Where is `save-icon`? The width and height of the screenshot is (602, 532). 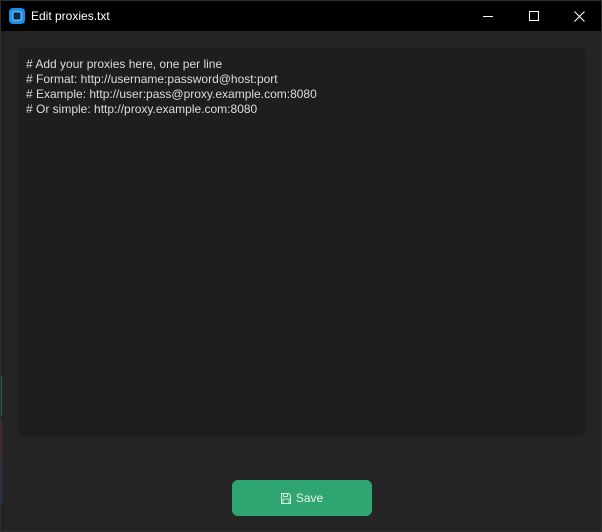
save-icon is located at coordinates (285, 498).